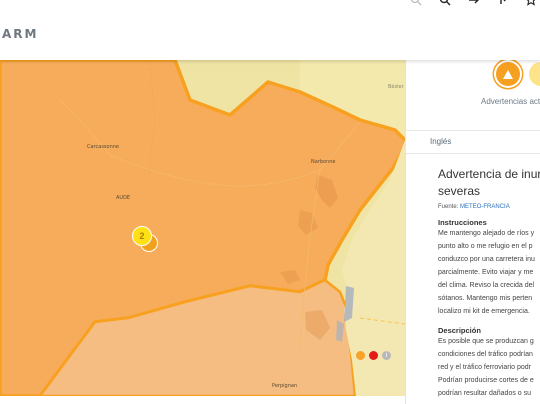 The height and width of the screenshot is (404, 540). I want to click on info-icon: i, so click(386, 355).